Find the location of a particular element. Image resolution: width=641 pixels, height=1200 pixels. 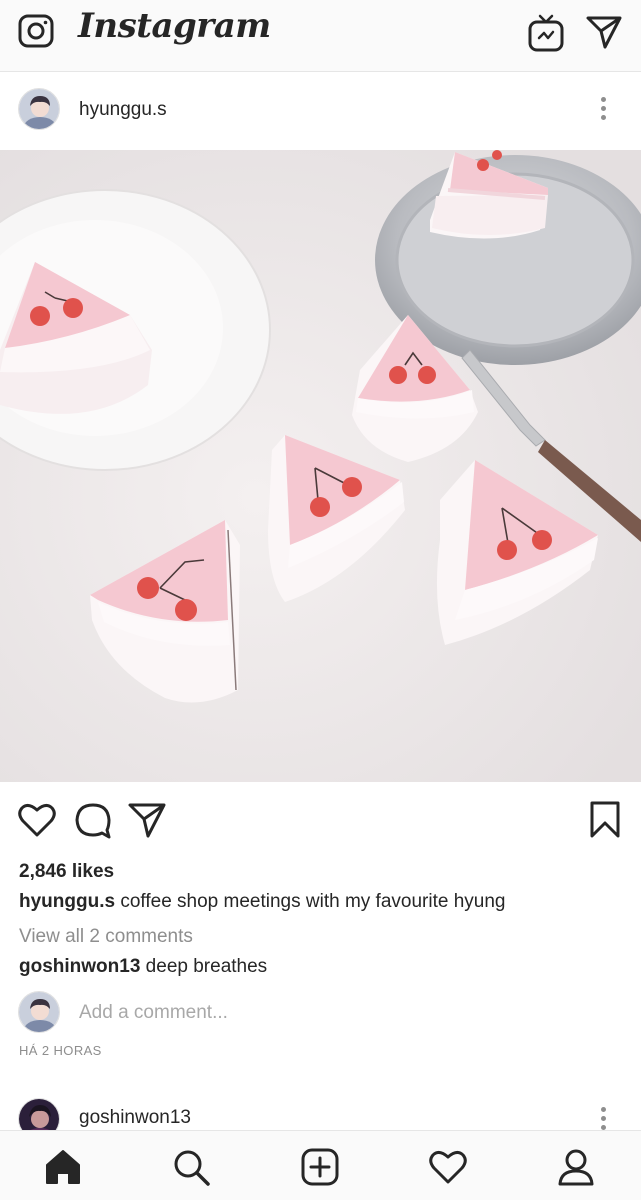

current-user-avatar is located at coordinates (39, 1012).